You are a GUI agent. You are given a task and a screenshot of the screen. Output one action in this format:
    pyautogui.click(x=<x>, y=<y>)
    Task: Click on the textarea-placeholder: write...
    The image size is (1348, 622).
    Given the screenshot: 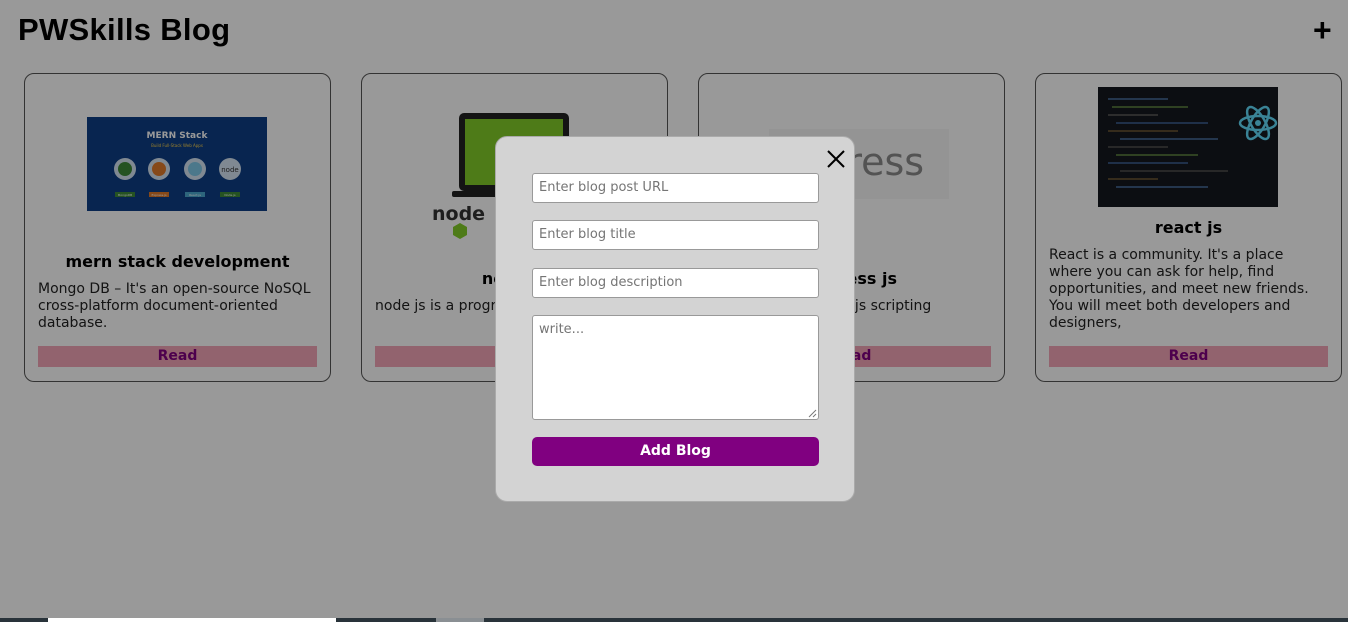 What is the action you would take?
    pyautogui.click(x=562, y=329)
    